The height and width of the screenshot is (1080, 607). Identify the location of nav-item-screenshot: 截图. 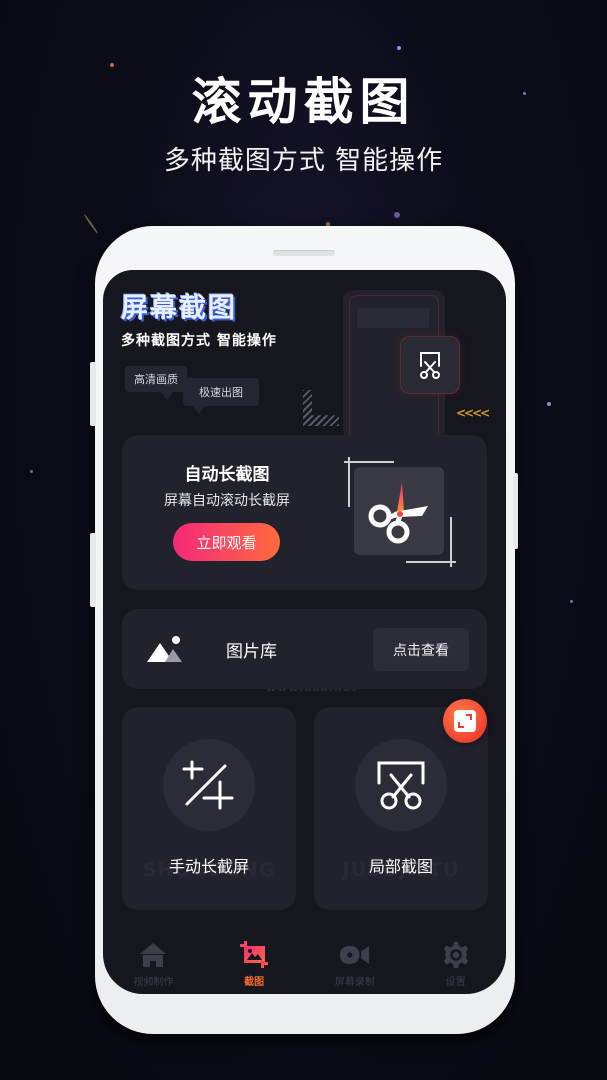
(254, 964).